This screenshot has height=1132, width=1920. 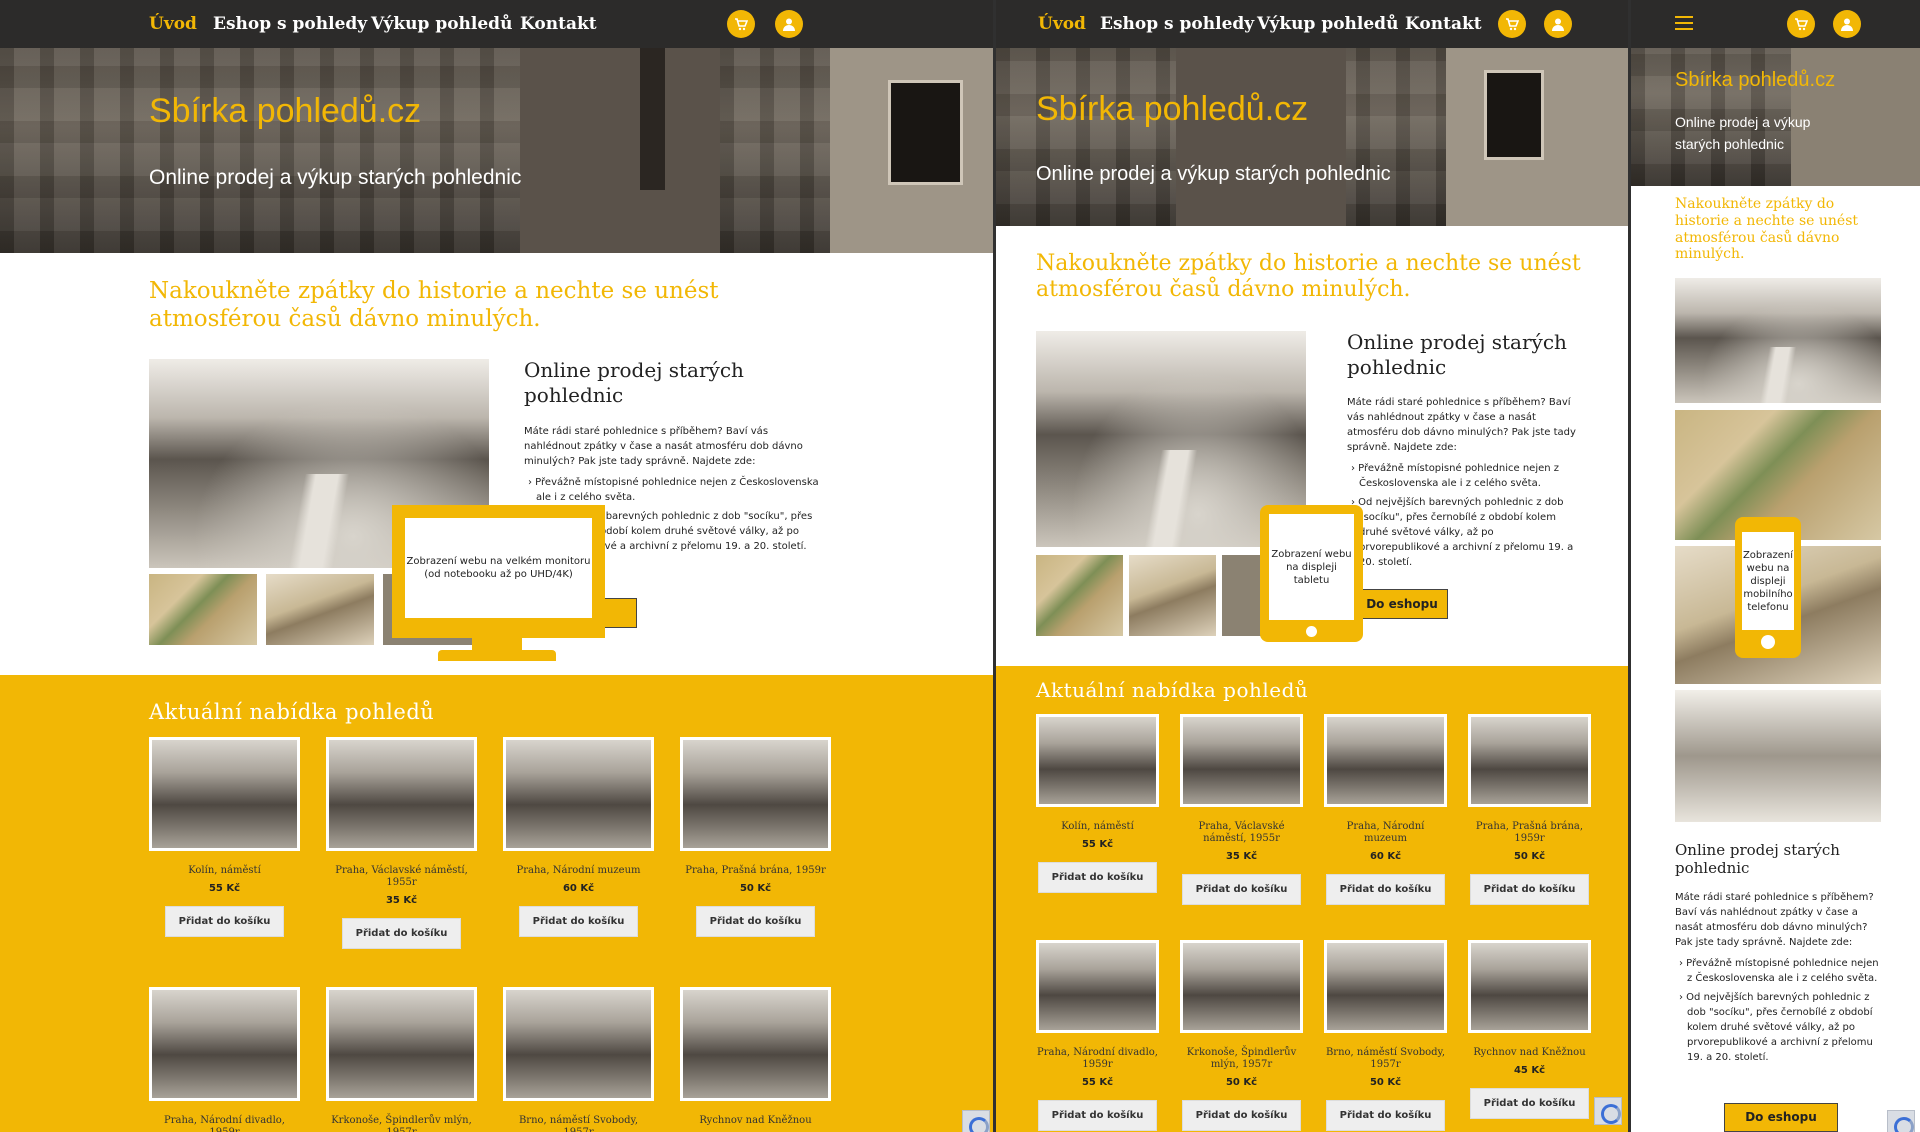 I want to click on tablet-home-button, so click(x=1311, y=631).